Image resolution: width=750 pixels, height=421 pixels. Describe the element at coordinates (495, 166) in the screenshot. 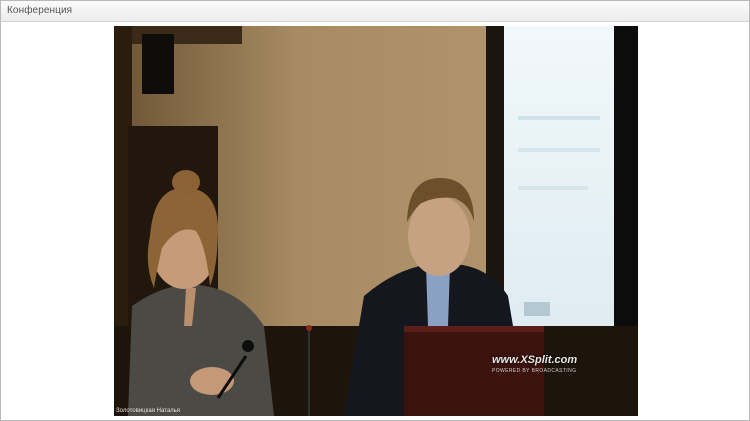

I see `right-column` at that location.